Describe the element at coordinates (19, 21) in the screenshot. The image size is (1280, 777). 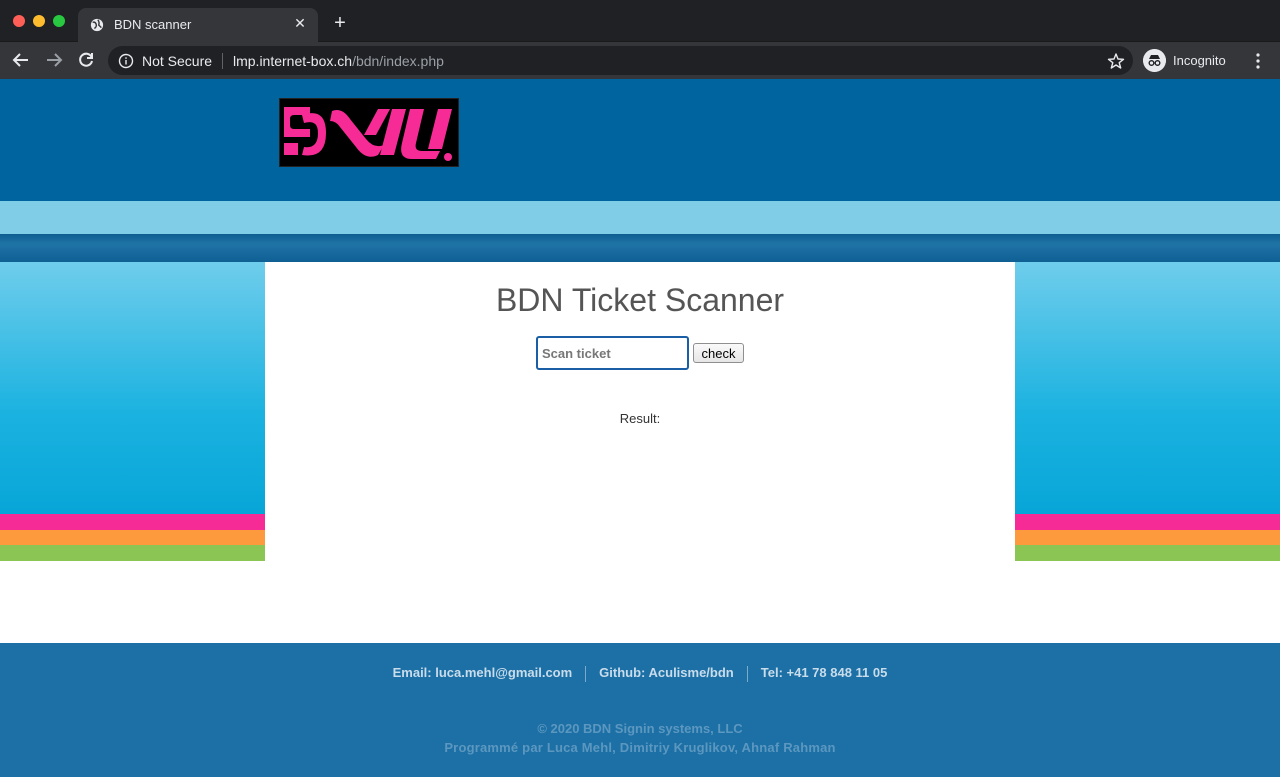
I see `window-close-button` at that location.